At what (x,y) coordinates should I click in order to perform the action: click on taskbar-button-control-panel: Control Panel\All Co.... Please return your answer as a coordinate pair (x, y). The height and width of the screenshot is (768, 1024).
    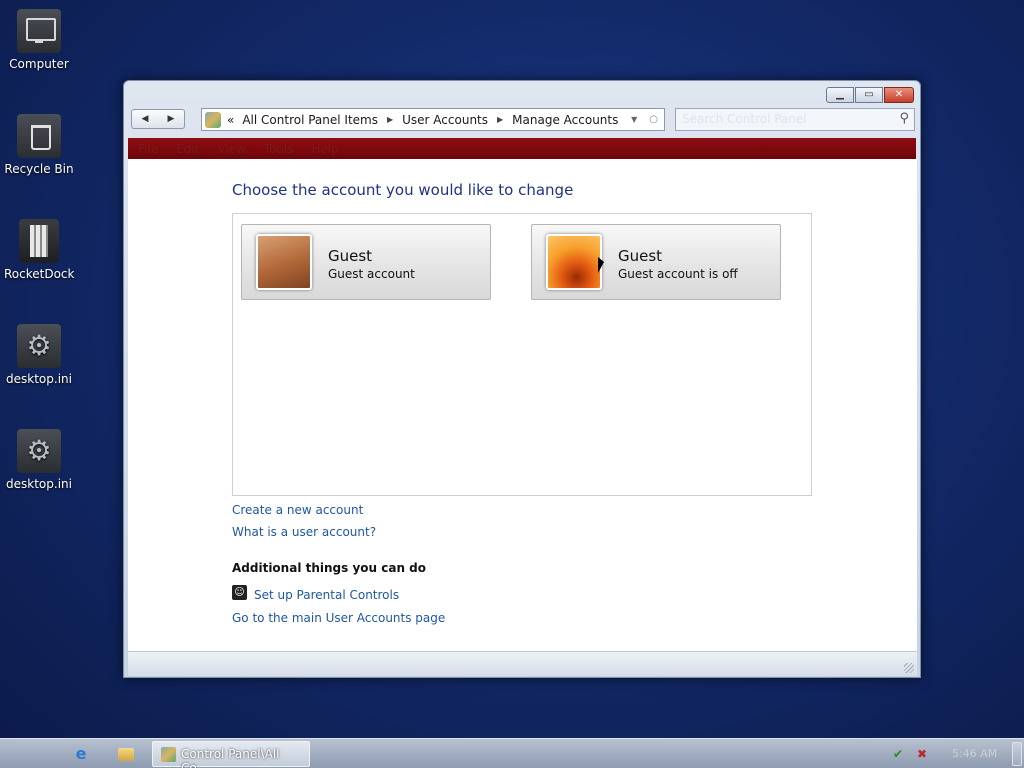
    Looking at the image, I should click on (231, 754).